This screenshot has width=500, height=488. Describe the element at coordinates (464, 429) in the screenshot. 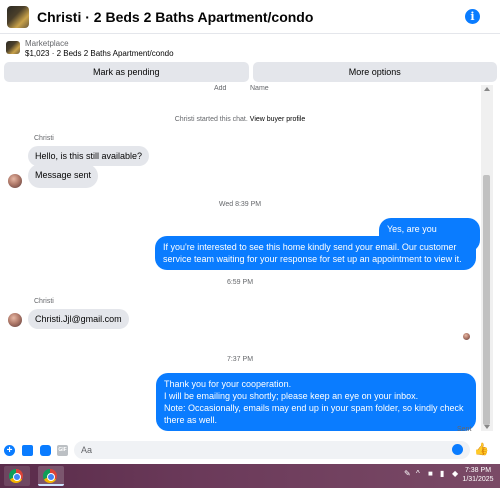

I see `delivery-status: Sent` at that location.